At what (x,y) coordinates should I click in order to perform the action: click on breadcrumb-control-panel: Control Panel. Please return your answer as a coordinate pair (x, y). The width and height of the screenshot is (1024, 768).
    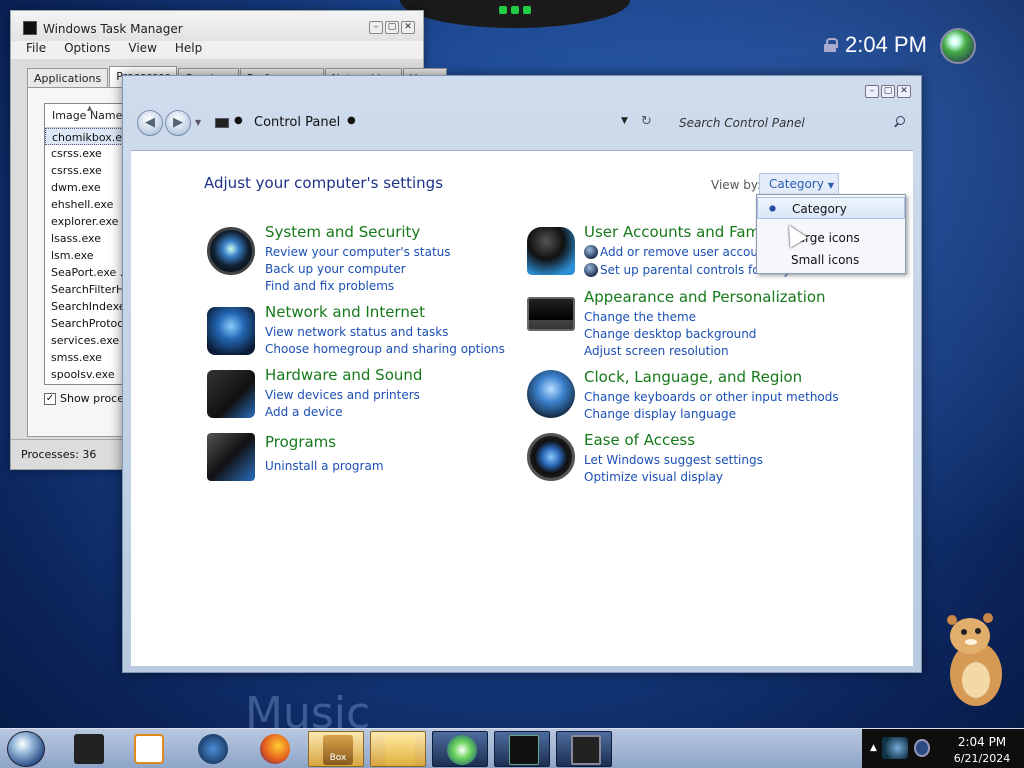
    Looking at the image, I should click on (297, 122).